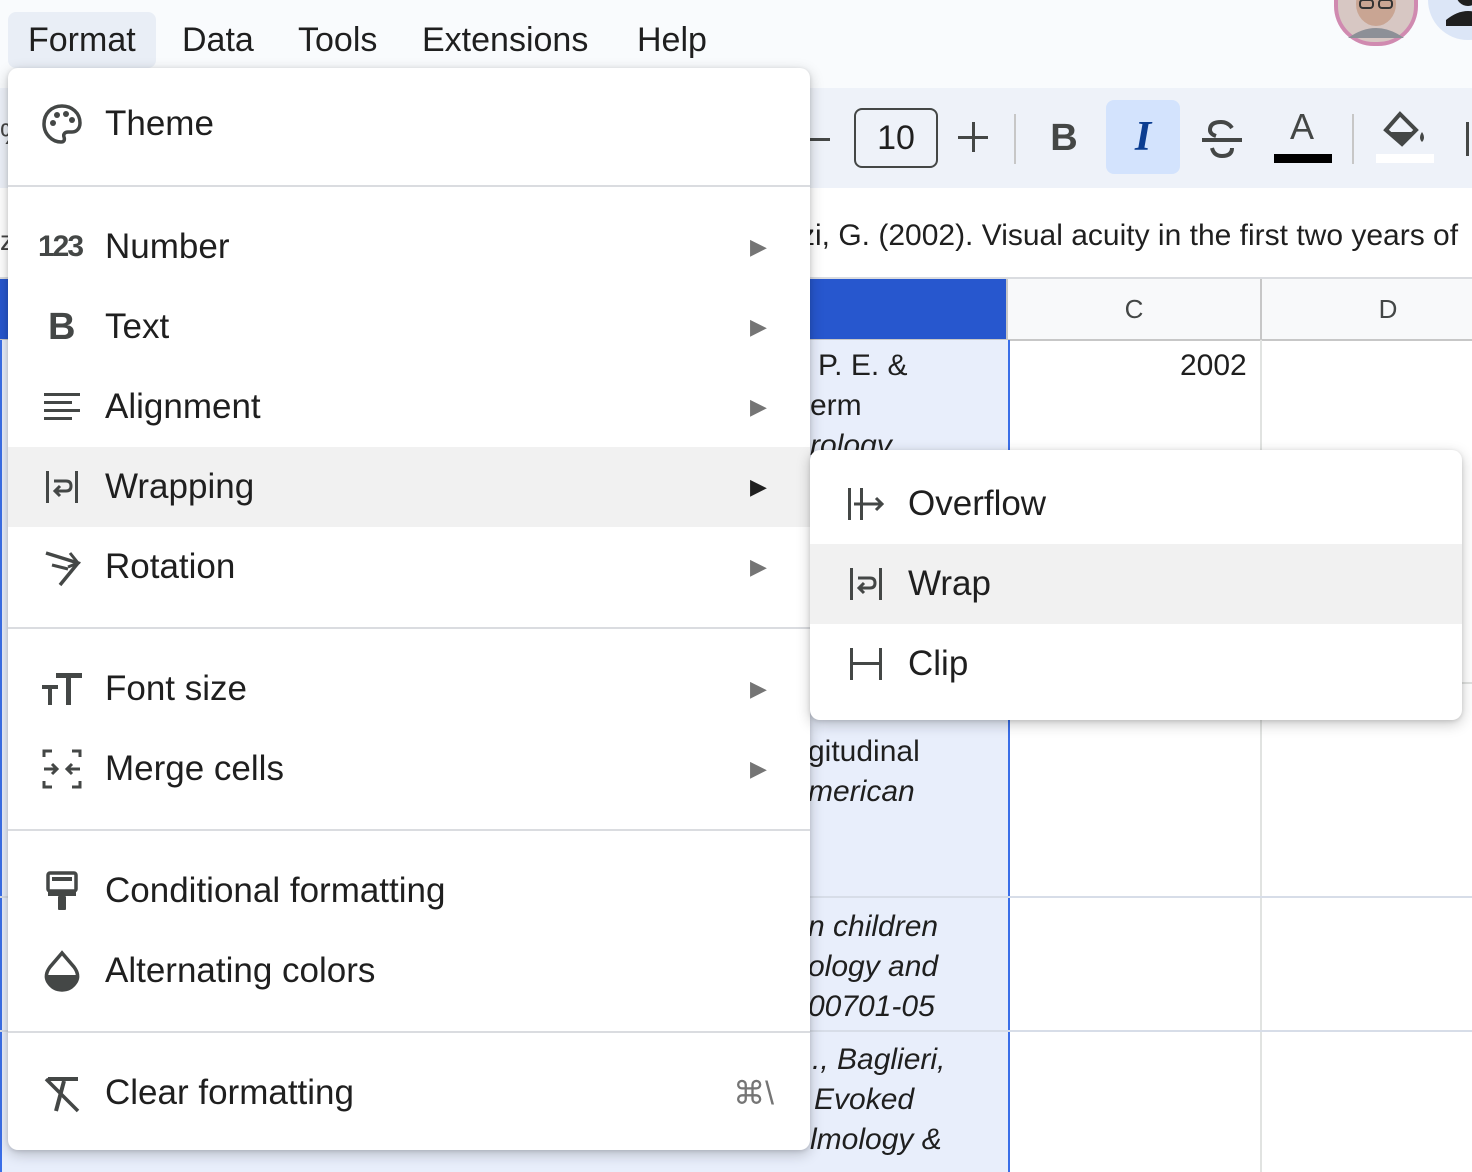 The image size is (1472, 1172). What do you see at coordinates (62, 1095) in the screenshot?
I see `clear-format-icon` at bounding box center [62, 1095].